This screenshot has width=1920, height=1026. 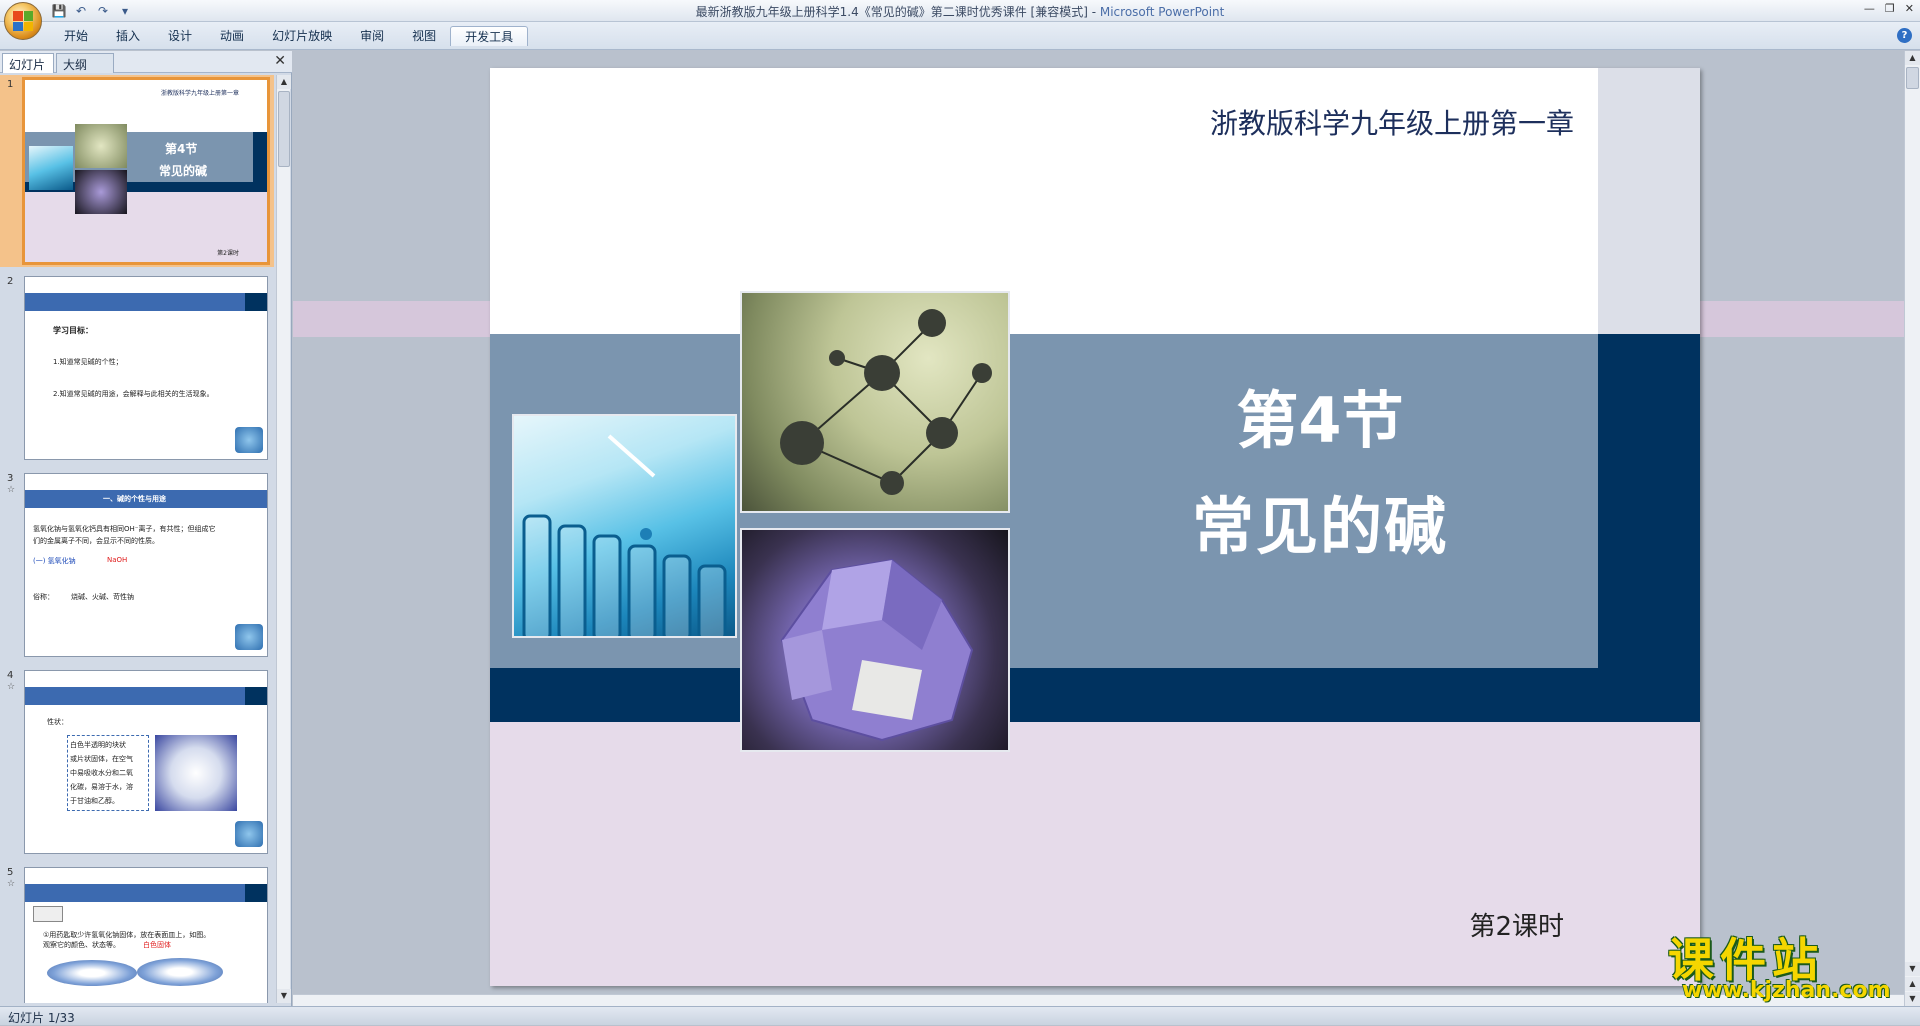 I want to click on close-panel-icon: ✕, so click(x=280, y=61).